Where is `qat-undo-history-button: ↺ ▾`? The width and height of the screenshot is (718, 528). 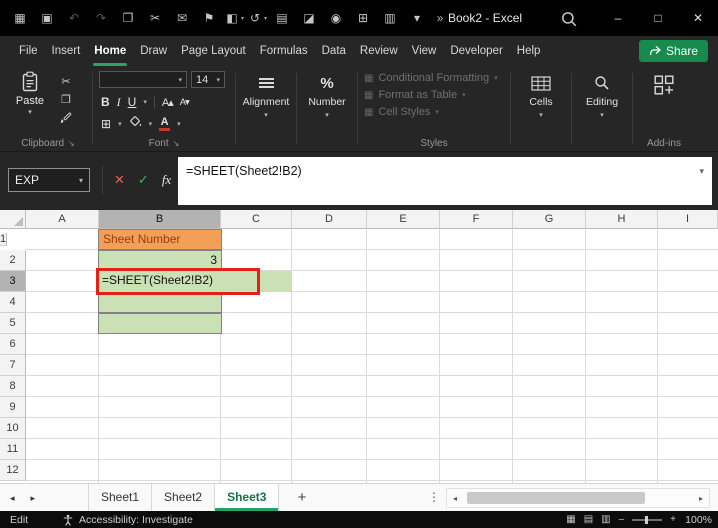
qat-undo-history-button: ↺ ▾ is located at coordinates (257, 18).